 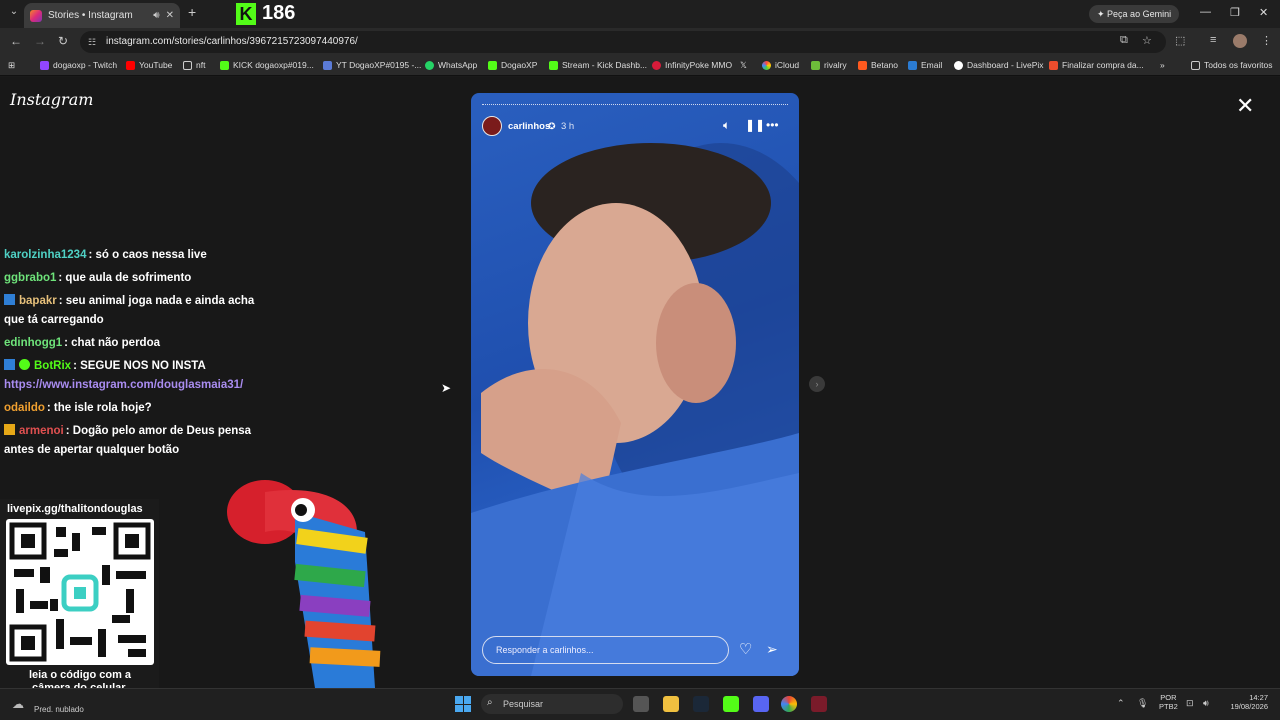 What do you see at coordinates (18, 704) in the screenshot?
I see `cloud-weather-icon: ☁` at bounding box center [18, 704].